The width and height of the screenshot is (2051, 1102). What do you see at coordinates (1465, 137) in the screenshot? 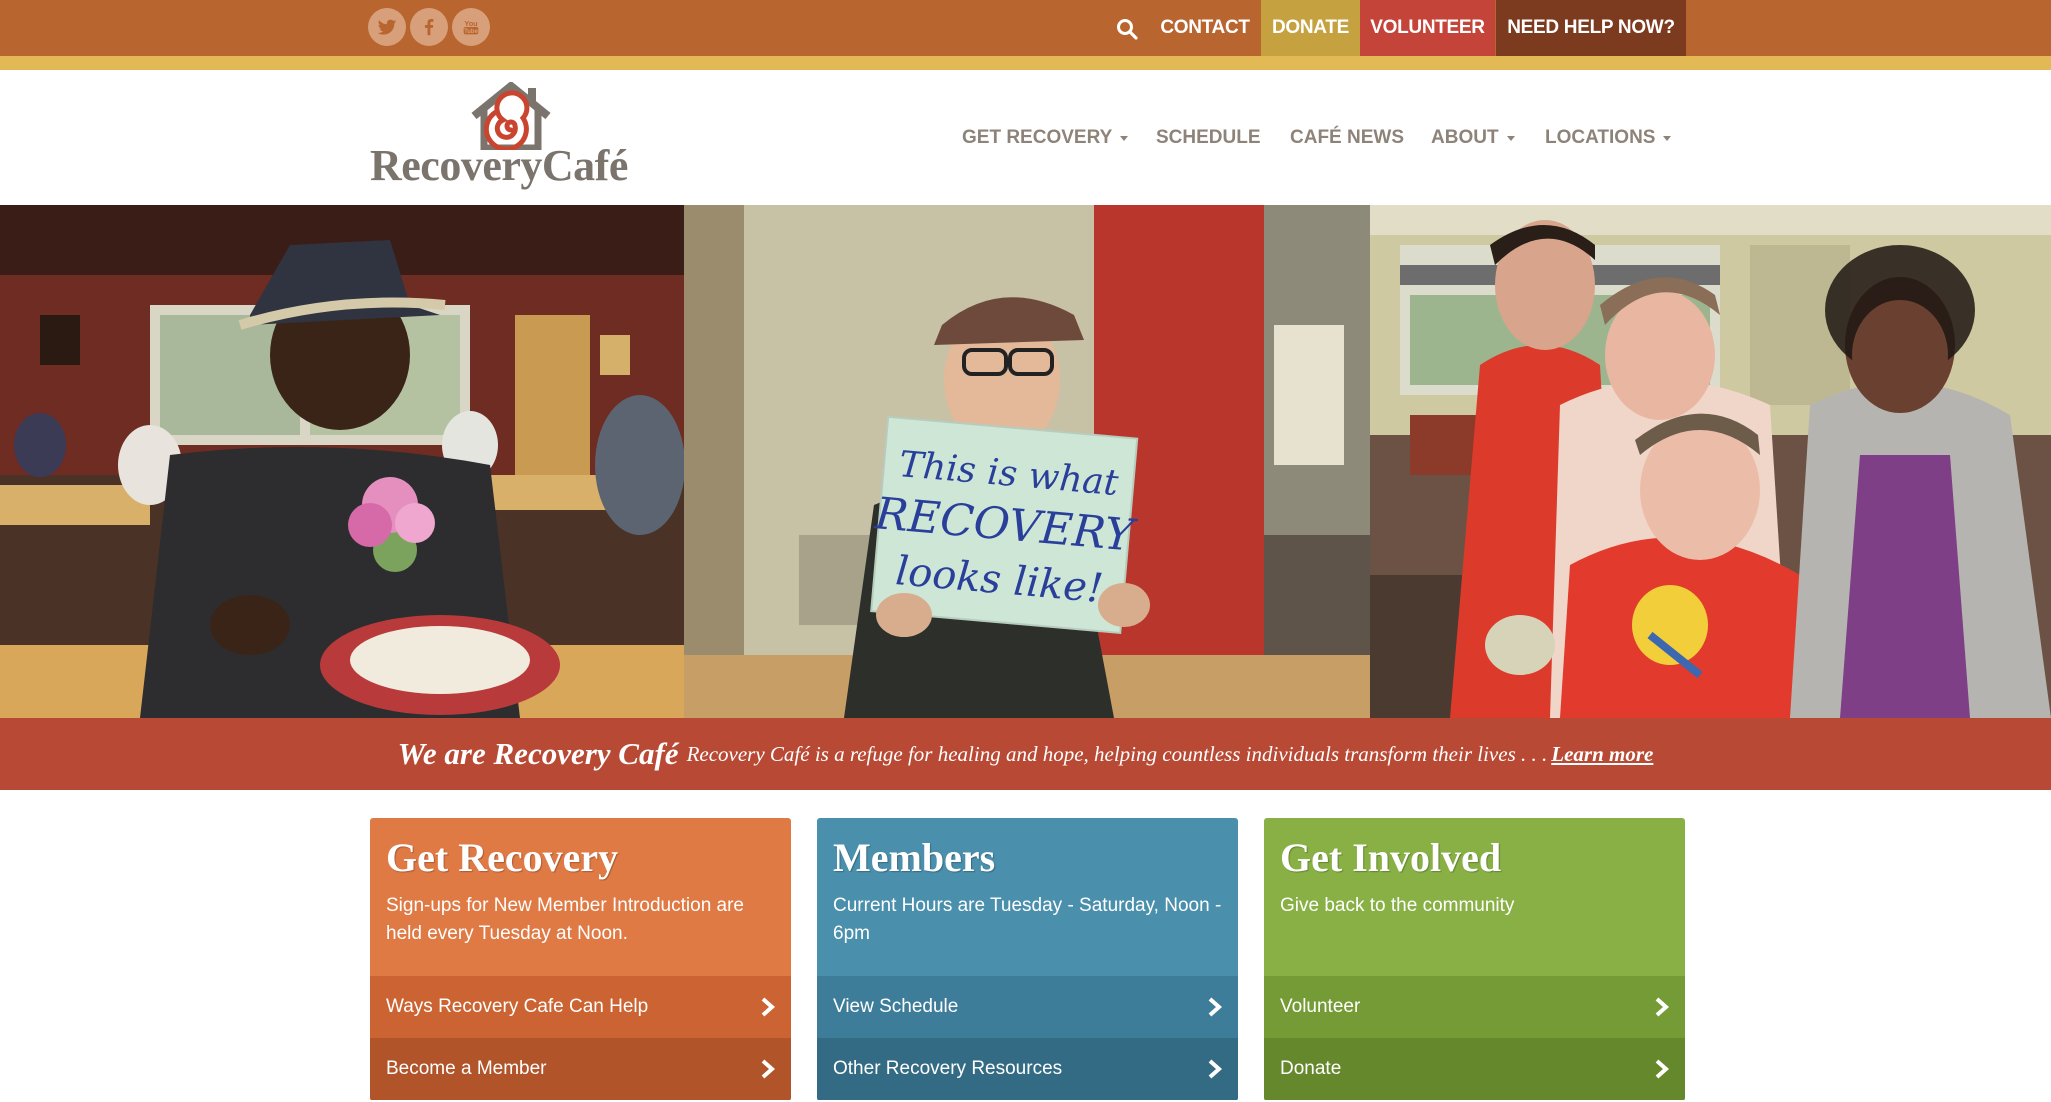
I see `nav-label: ABOUT` at bounding box center [1465, 137].